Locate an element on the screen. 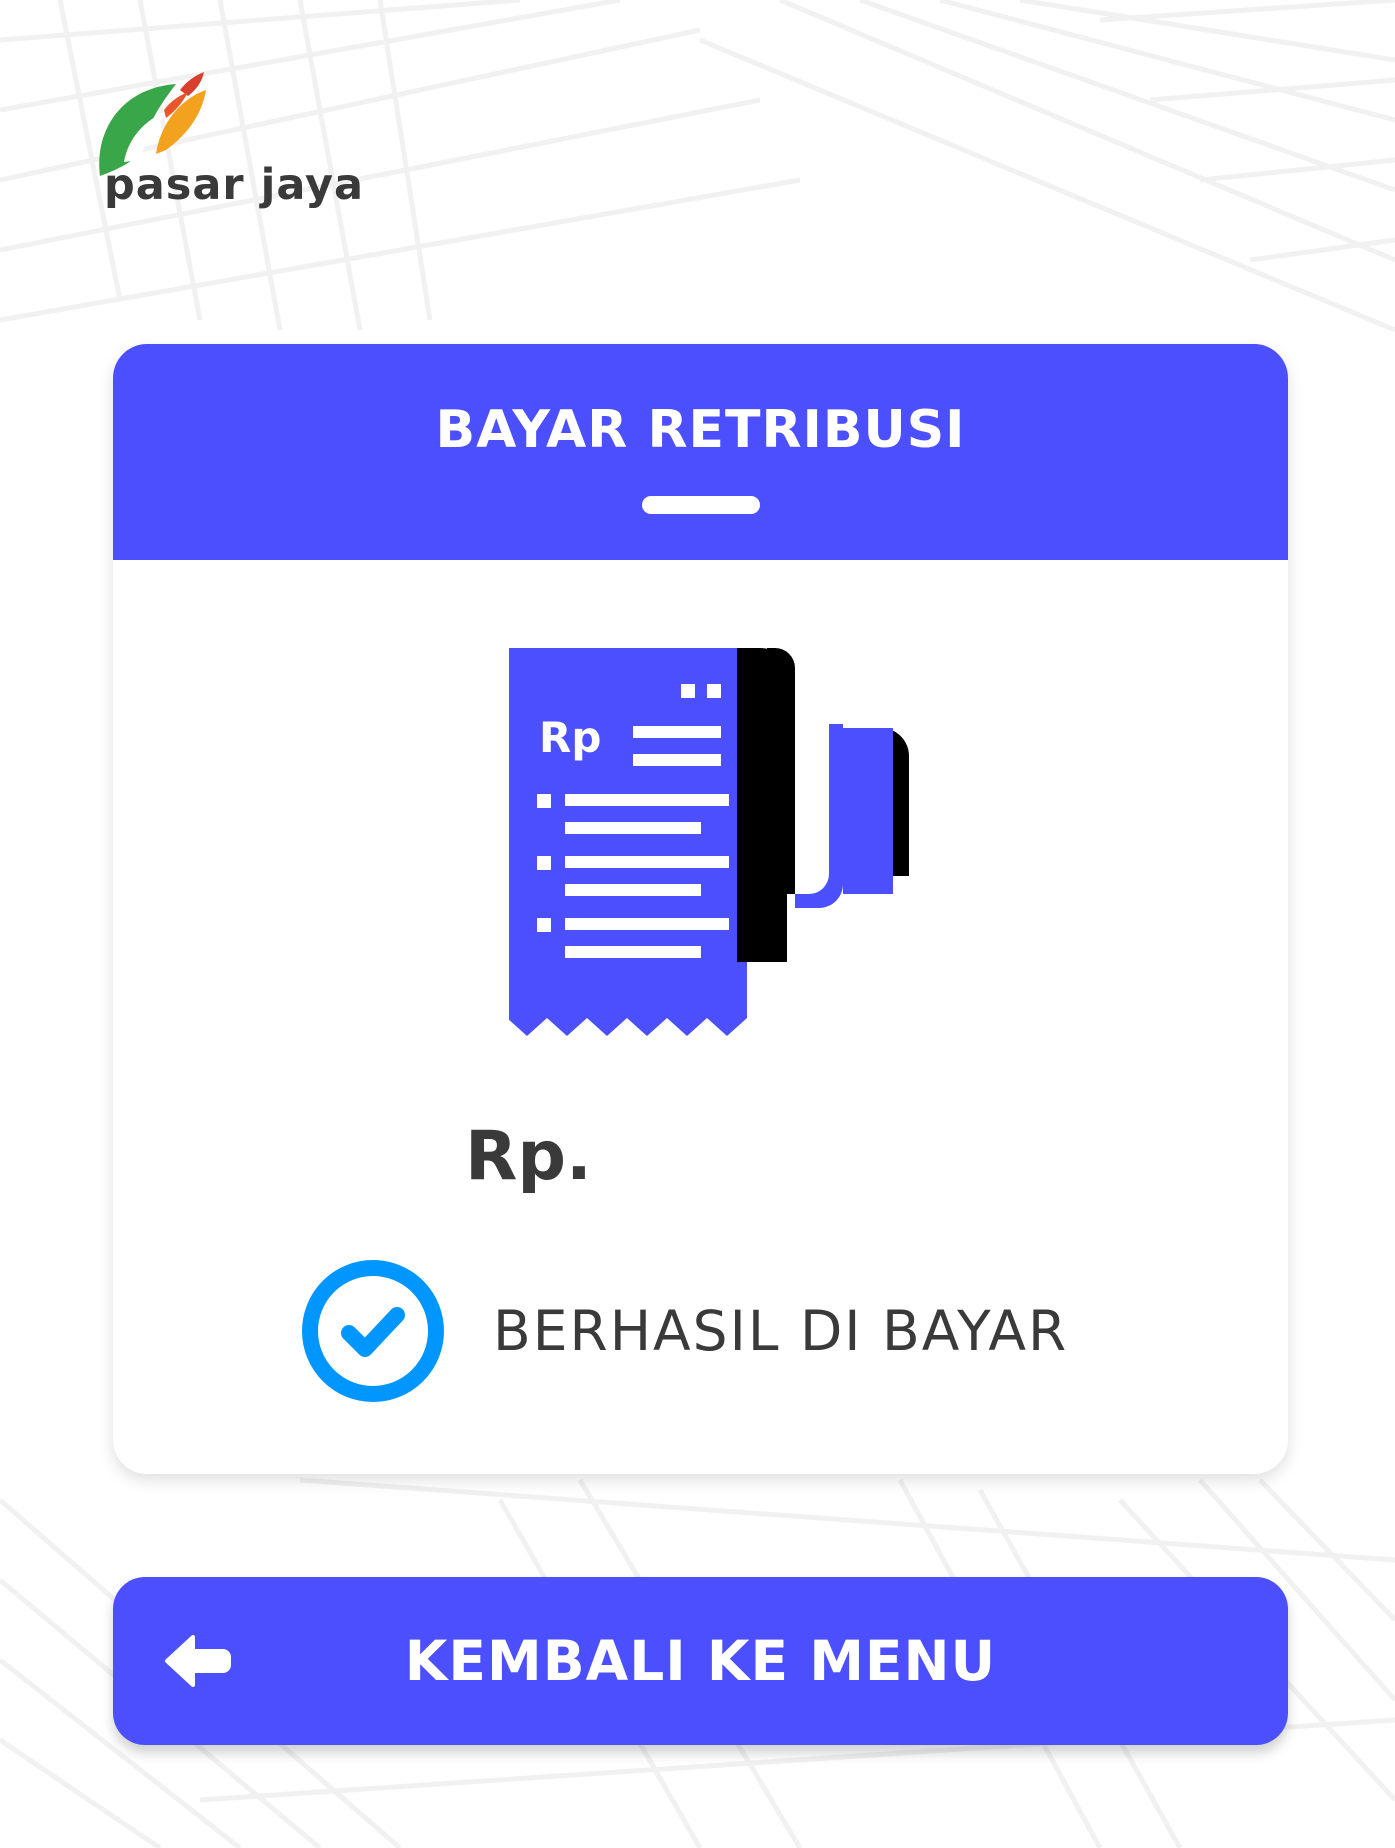  card-header: BAYAR RETRIBUSI is located at coordinates (700, 452).